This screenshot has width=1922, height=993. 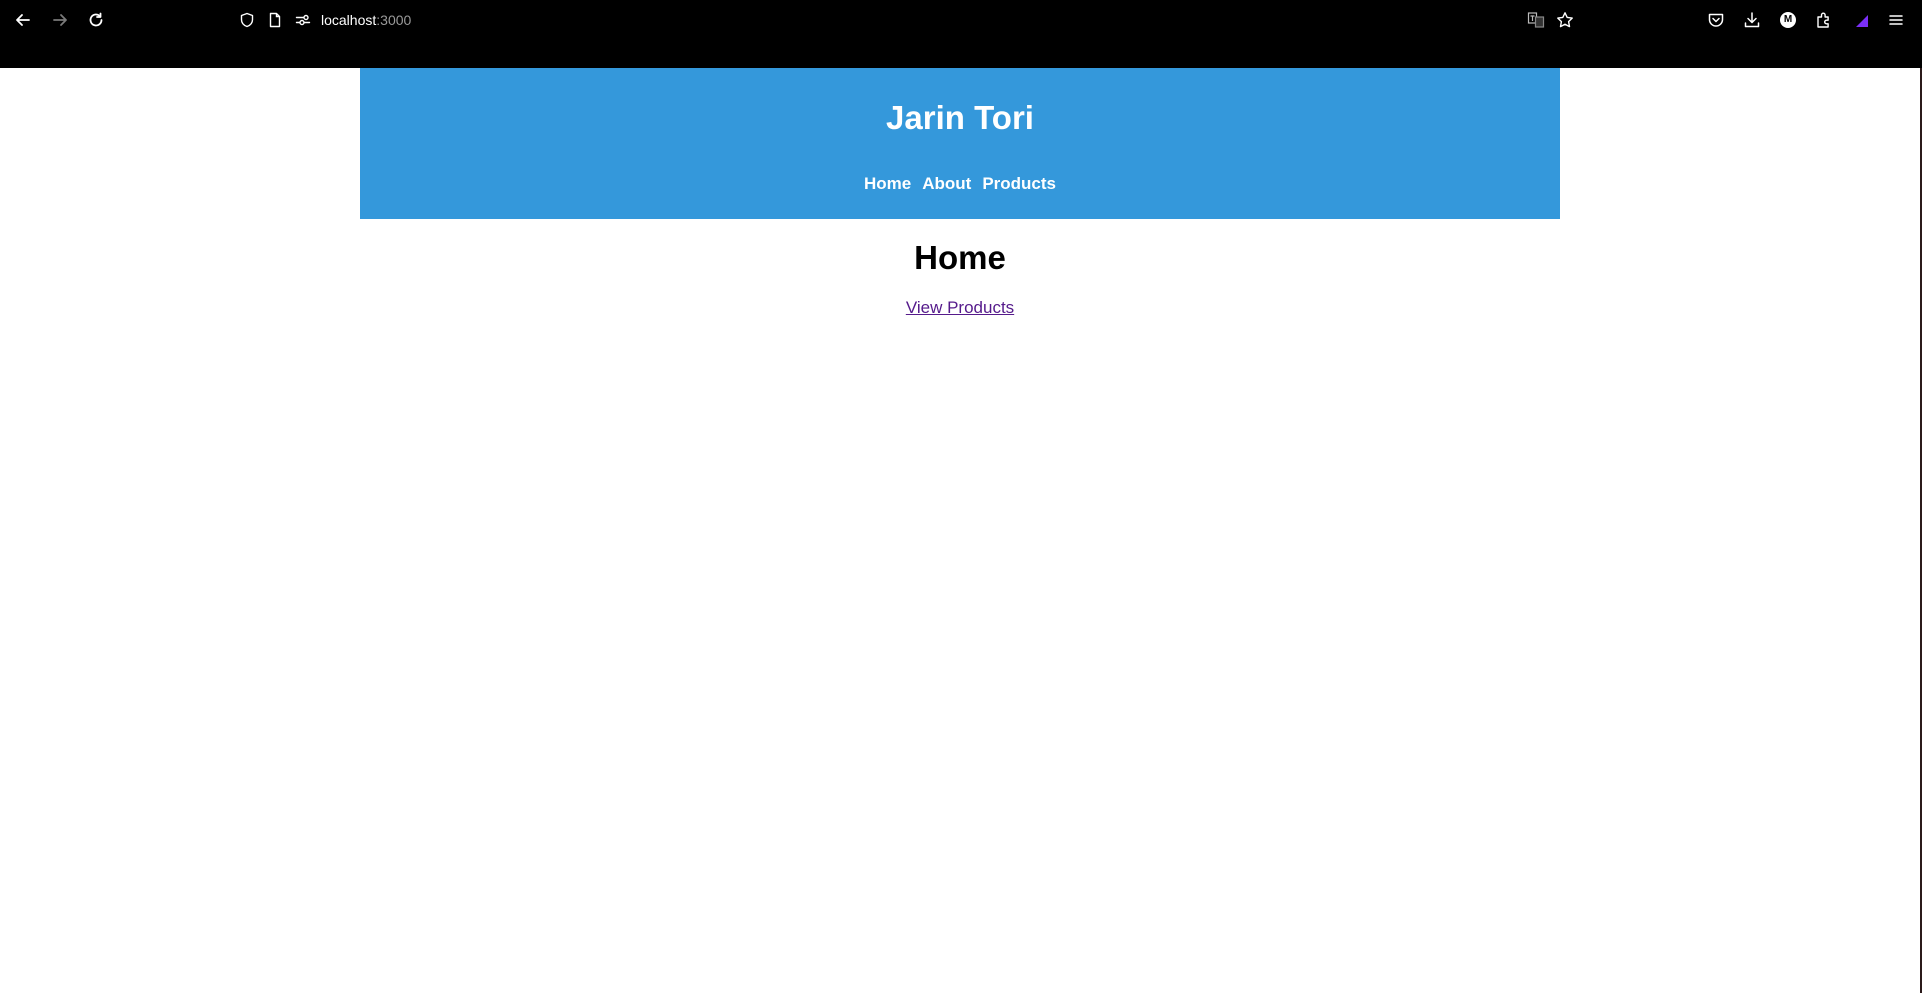 I want to click on view-products-link: View Products, so click(x=960, y=307).